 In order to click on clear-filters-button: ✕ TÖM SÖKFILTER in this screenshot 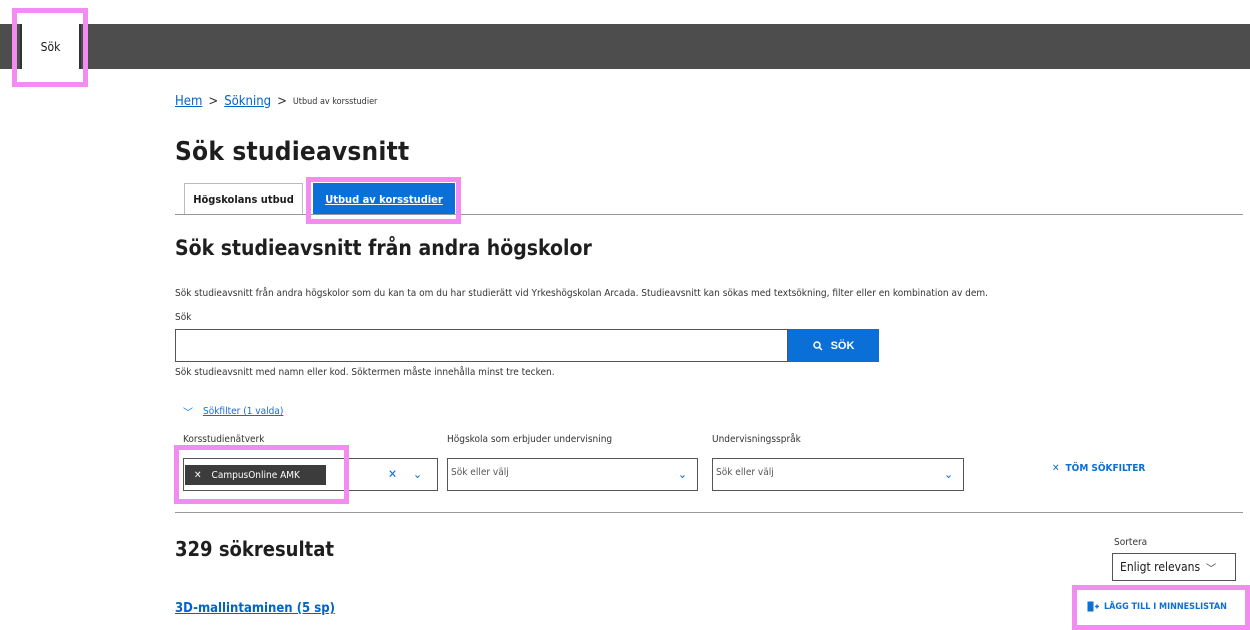, I will do `click(1098, 468)`.